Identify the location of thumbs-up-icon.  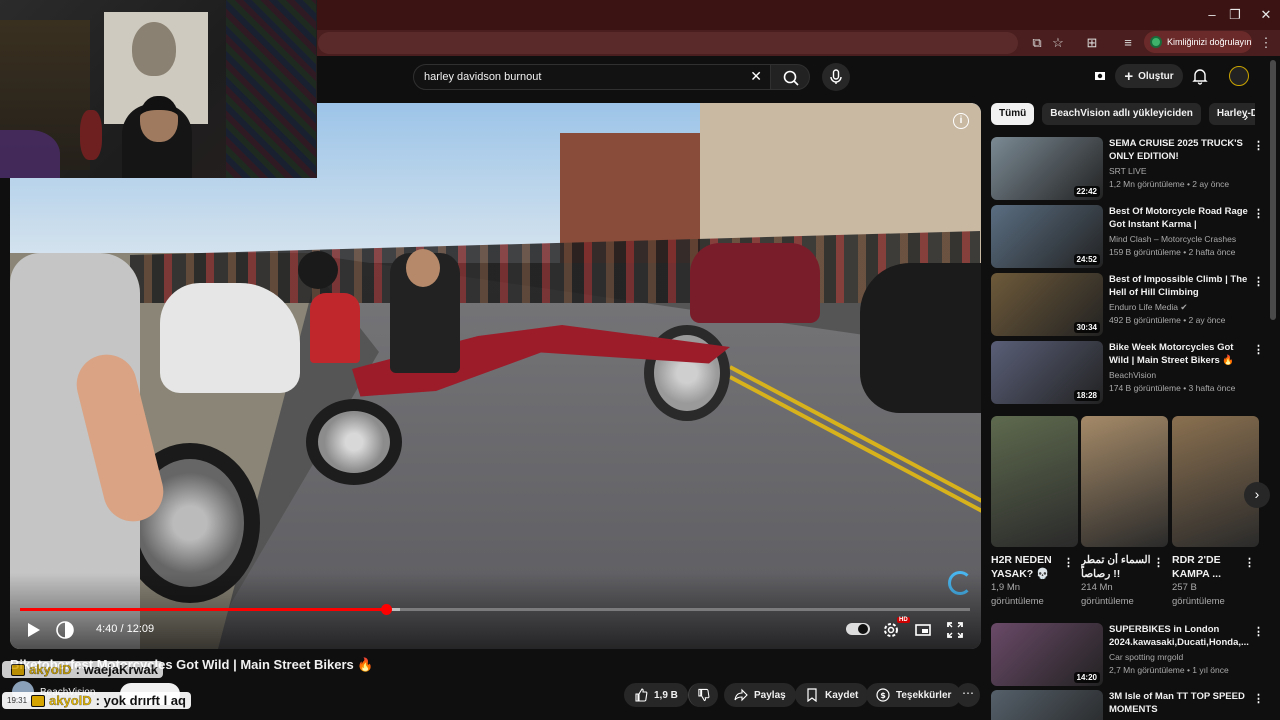
(641, 695).